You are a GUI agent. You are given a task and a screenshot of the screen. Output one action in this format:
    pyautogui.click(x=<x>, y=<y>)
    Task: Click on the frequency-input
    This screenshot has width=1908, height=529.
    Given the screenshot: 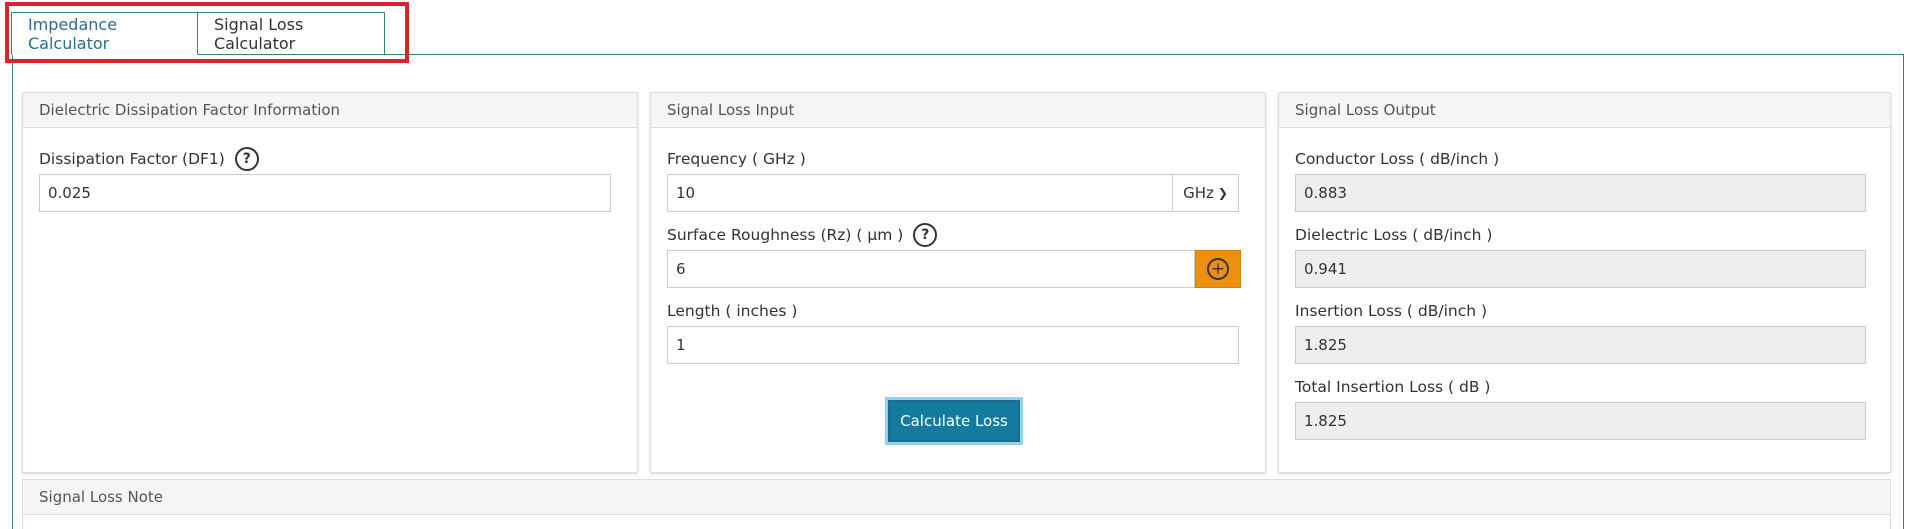 What is the action you would take?
    pyautogui.click(x=920, y=193)
    